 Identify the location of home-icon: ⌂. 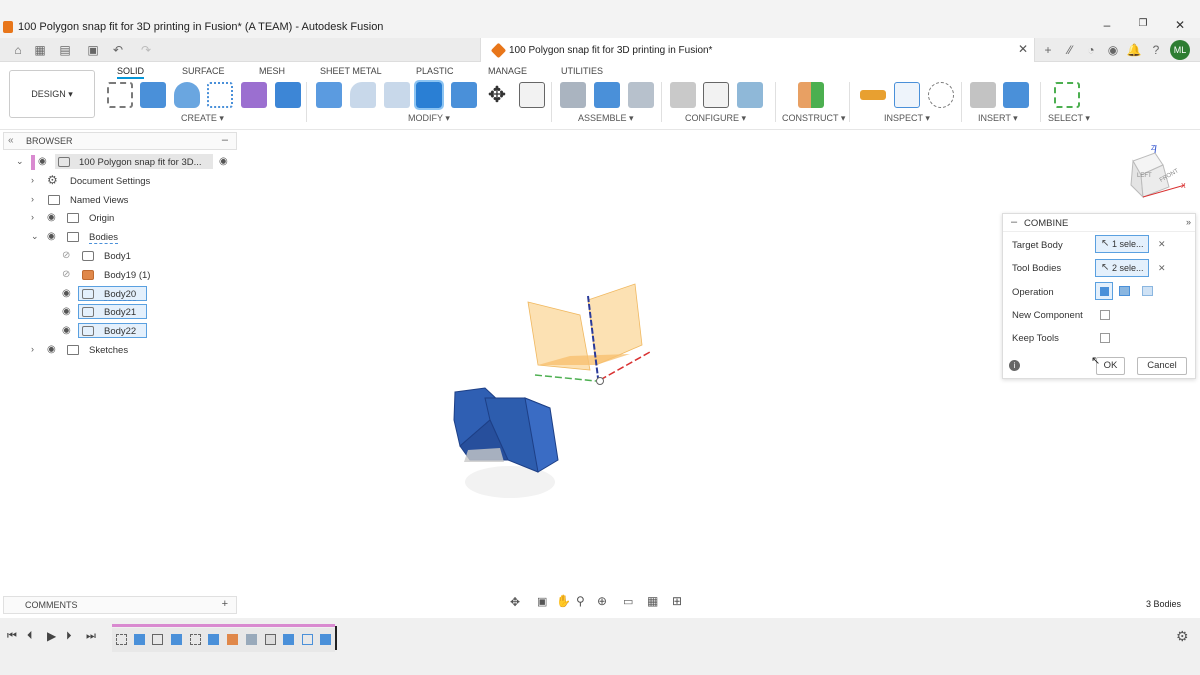
(18, 50).